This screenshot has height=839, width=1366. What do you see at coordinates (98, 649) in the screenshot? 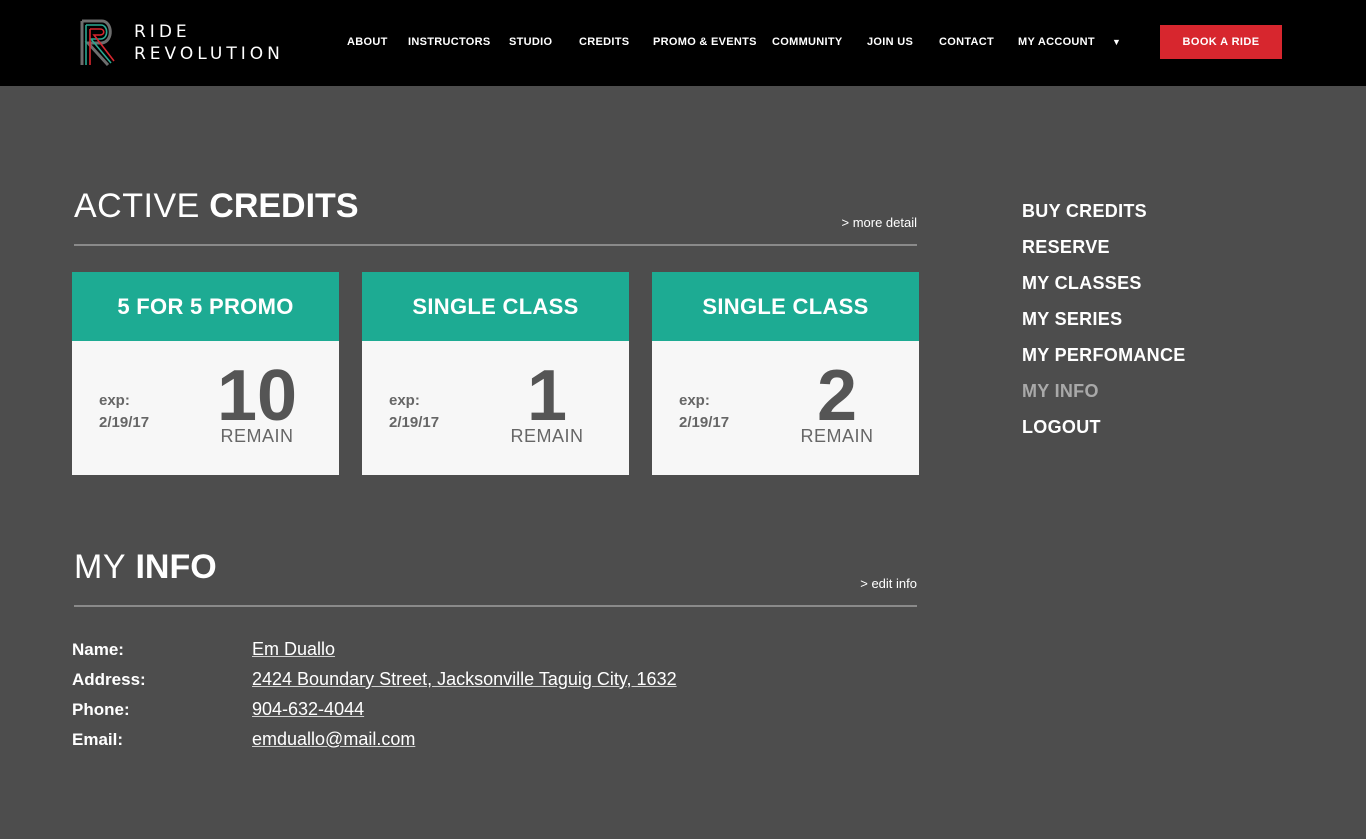
I see `name-label: Name:` at bounding box center [98, 649].